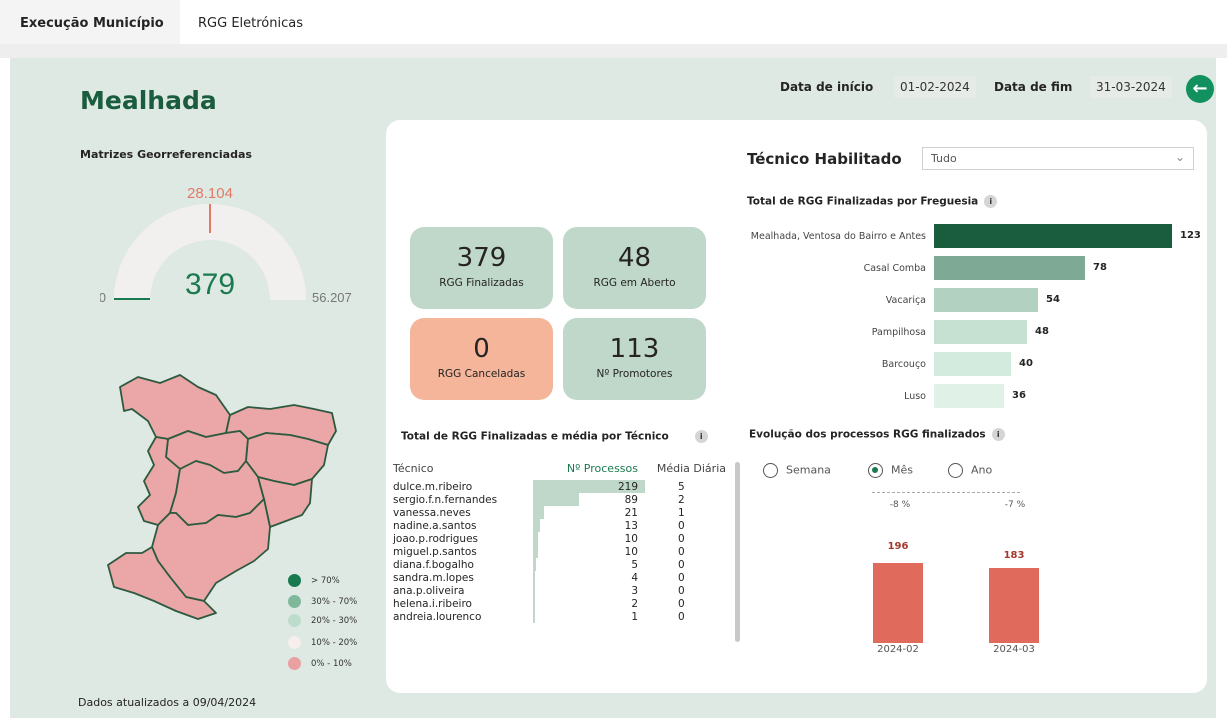  I want to click on legend-item-gt70: > 70%, so click(314, 580).